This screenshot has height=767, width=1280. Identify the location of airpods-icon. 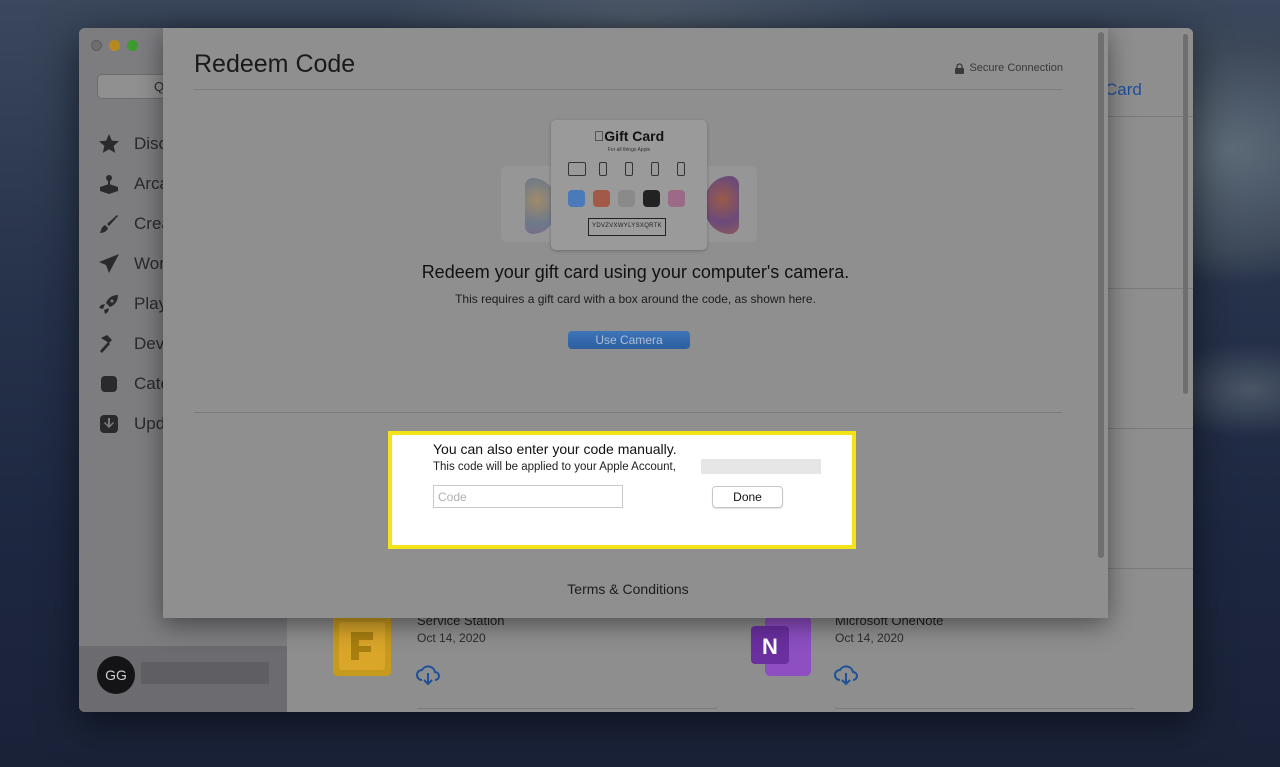
(681, 169).